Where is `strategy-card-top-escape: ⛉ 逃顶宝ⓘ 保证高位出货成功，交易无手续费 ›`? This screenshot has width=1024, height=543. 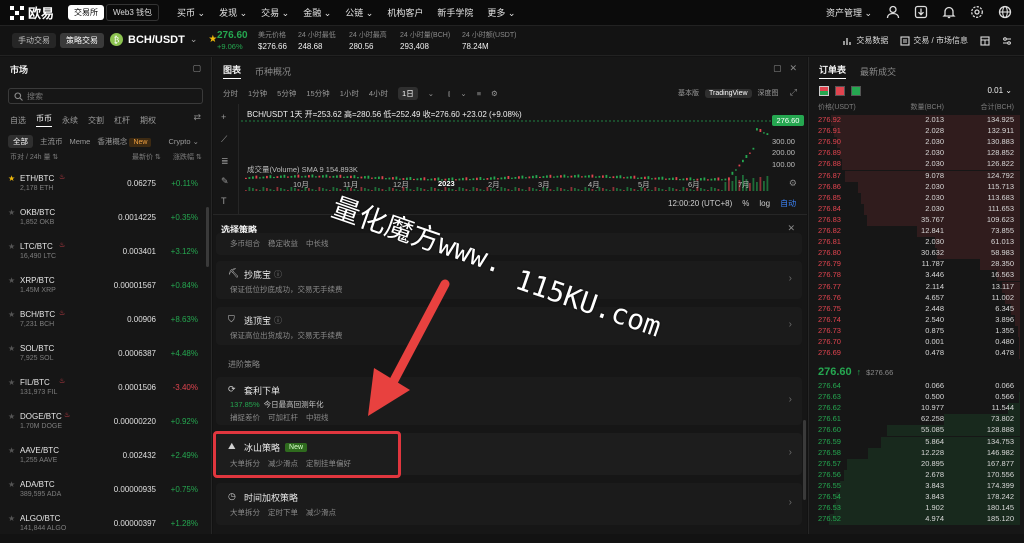
strategy-card-top-escape: ⛉ 逃顶宝ⓘ 保证高位出货成功，交易无手续费 › is located at coordinates (509, 326).